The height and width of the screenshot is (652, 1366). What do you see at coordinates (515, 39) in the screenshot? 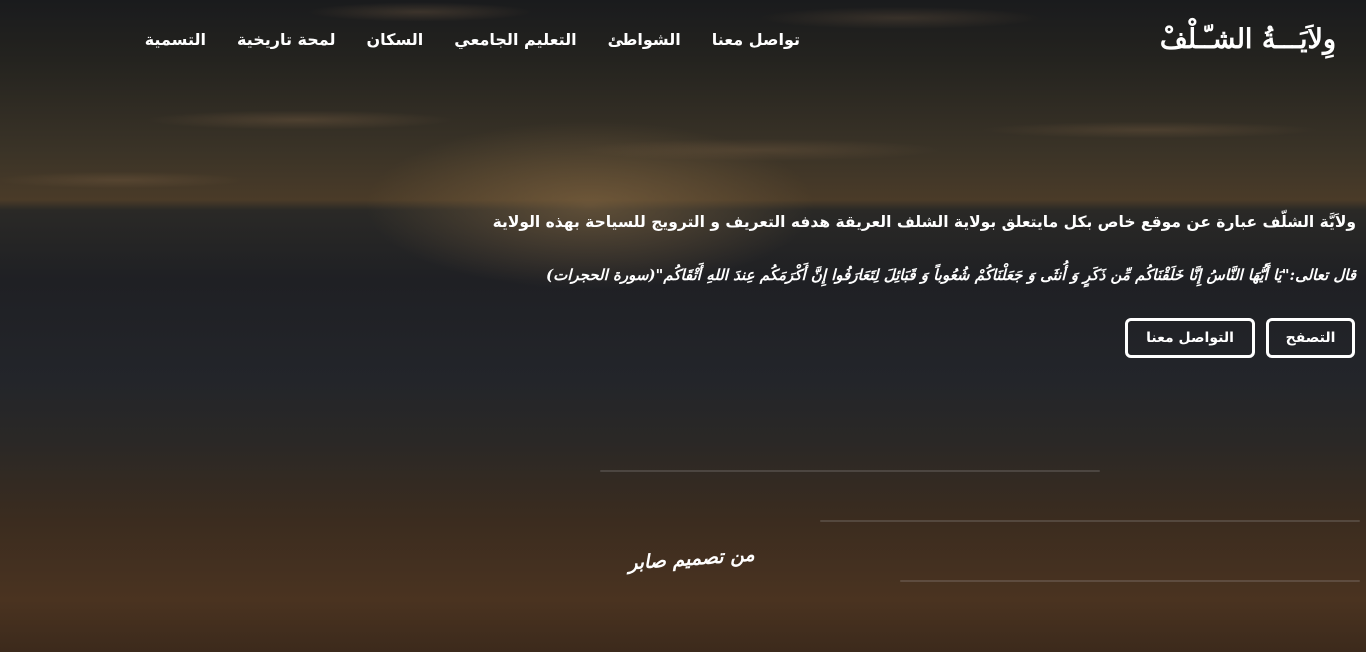
I see `nav-item-university: التعليم الجامعي` at bounding box center [515, 39].